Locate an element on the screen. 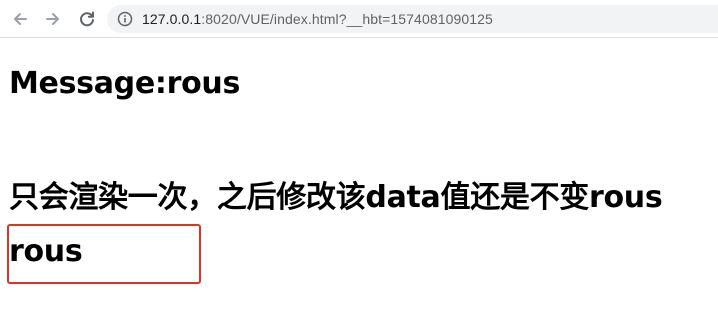  highlight-box is located at coordinates (104, 254).